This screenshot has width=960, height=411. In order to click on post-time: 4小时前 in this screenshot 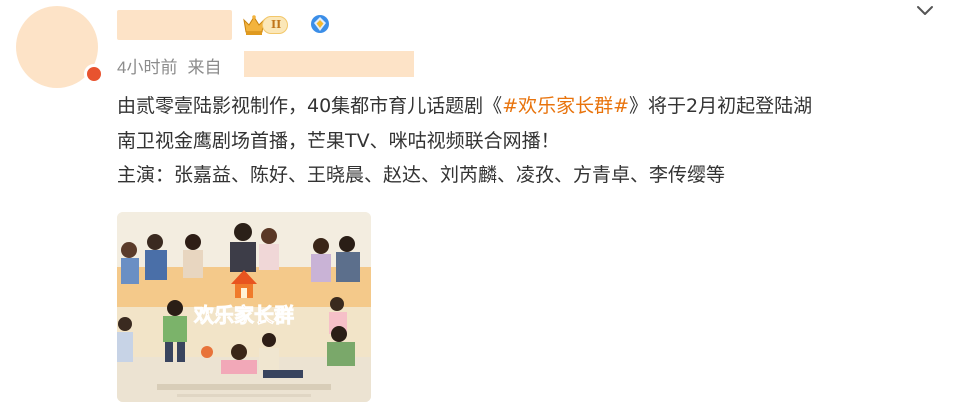, I will do `click(147, 65)`.